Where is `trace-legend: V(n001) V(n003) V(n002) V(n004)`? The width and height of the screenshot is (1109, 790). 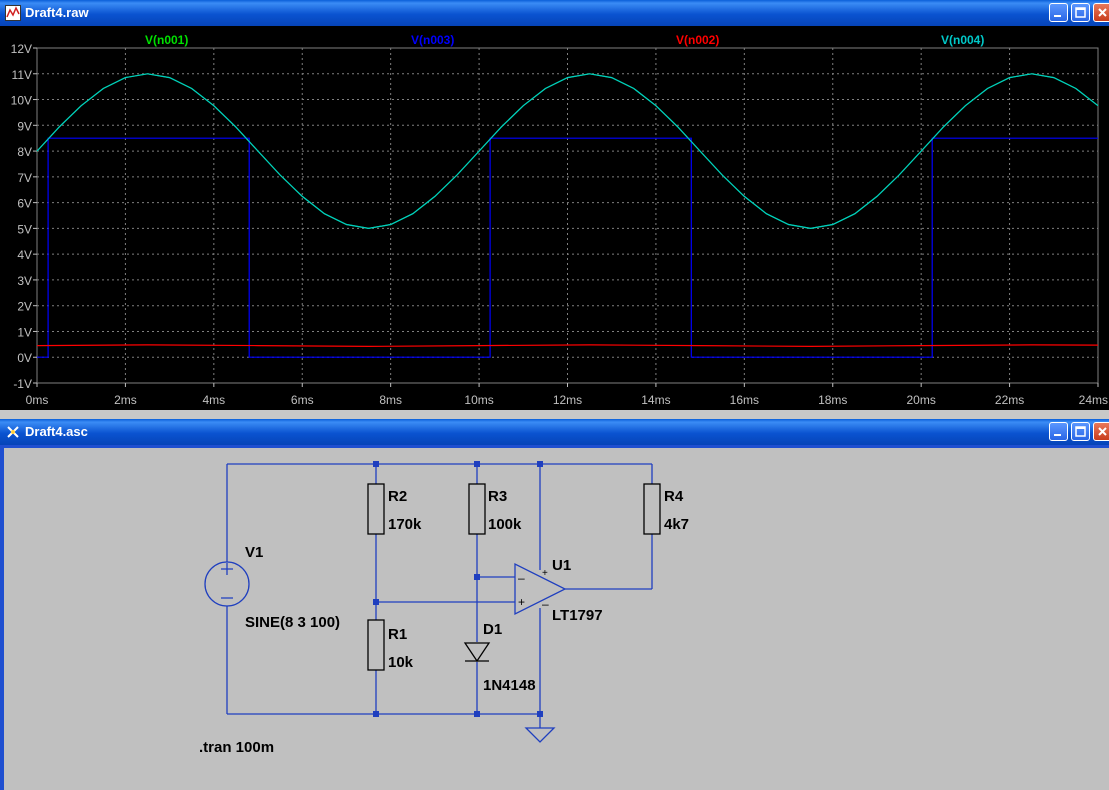
trace-legend: V(n001) V(n003) V(n002) V(n004) is located at coordinates (564, 40).